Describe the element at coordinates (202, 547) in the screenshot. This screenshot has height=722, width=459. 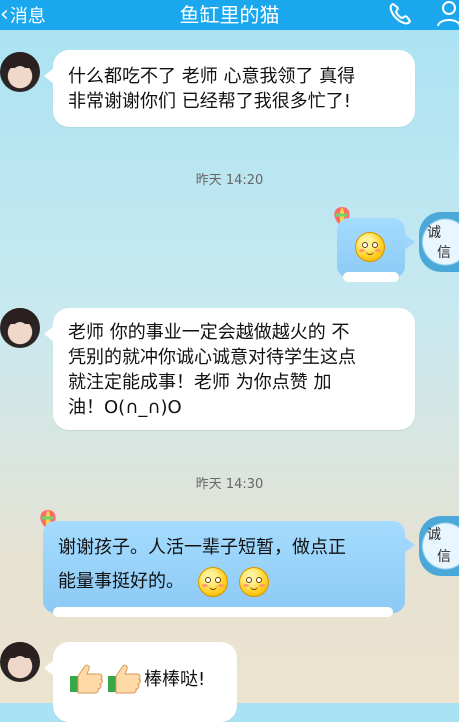
I see `message-text-line: 谢谢孩子。人活一辈子短暂，做点正` at that location.